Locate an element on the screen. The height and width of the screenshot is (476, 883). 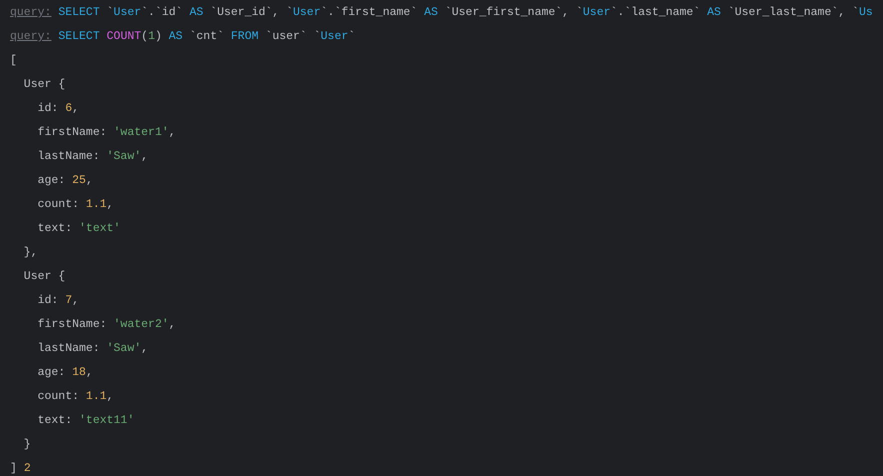
console-line: text: 'text11' is located at coordinates (85, 421).